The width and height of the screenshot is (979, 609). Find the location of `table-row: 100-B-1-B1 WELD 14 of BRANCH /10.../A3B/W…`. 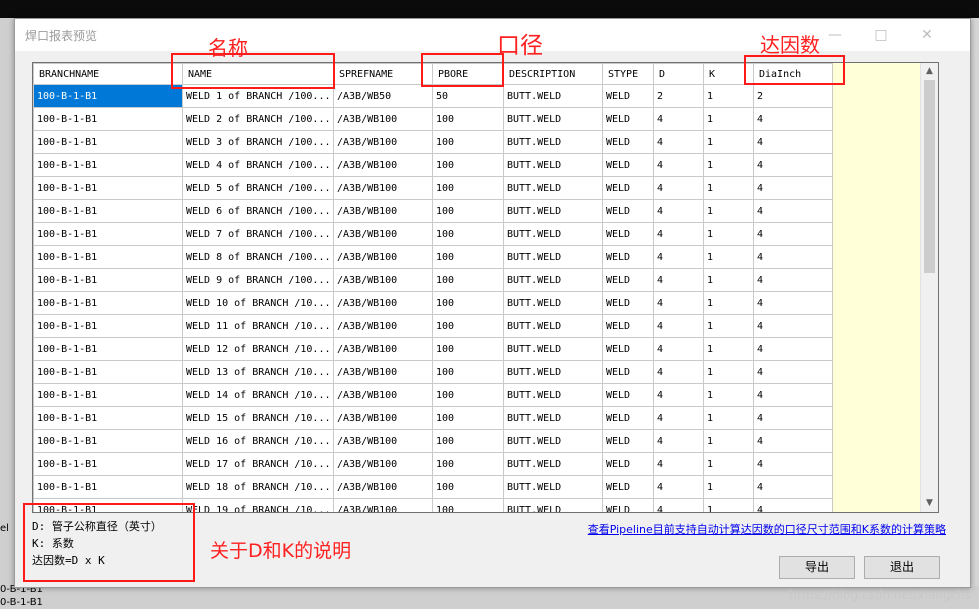

table-row: 100-B-1-B1 WELD 14 of BRANCH /10.../A3B/W… is located at coordinates (433, 395).